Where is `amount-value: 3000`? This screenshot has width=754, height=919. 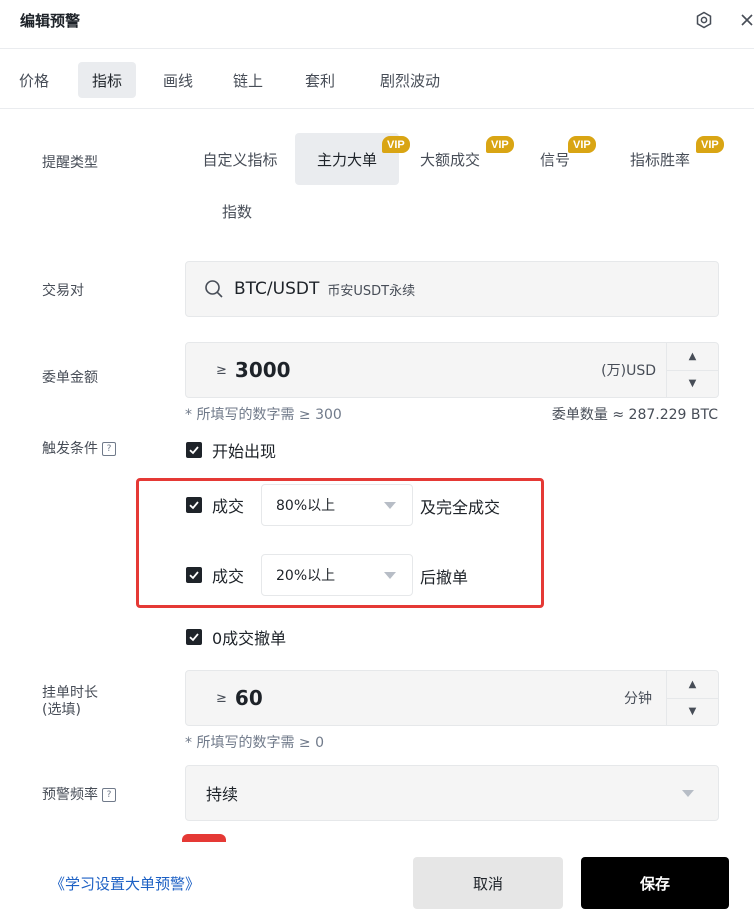 amount-value: 3000 is located at coordinates (263, 370).